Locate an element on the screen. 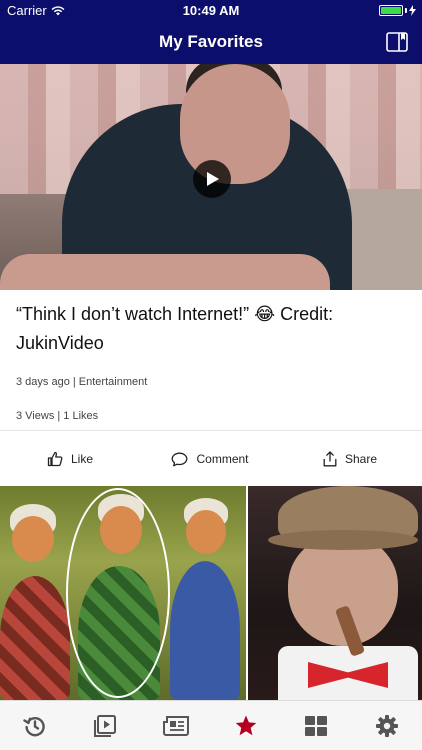 This screenshot has width=422, height=750. star-icon is located at coordinates (246, 725).